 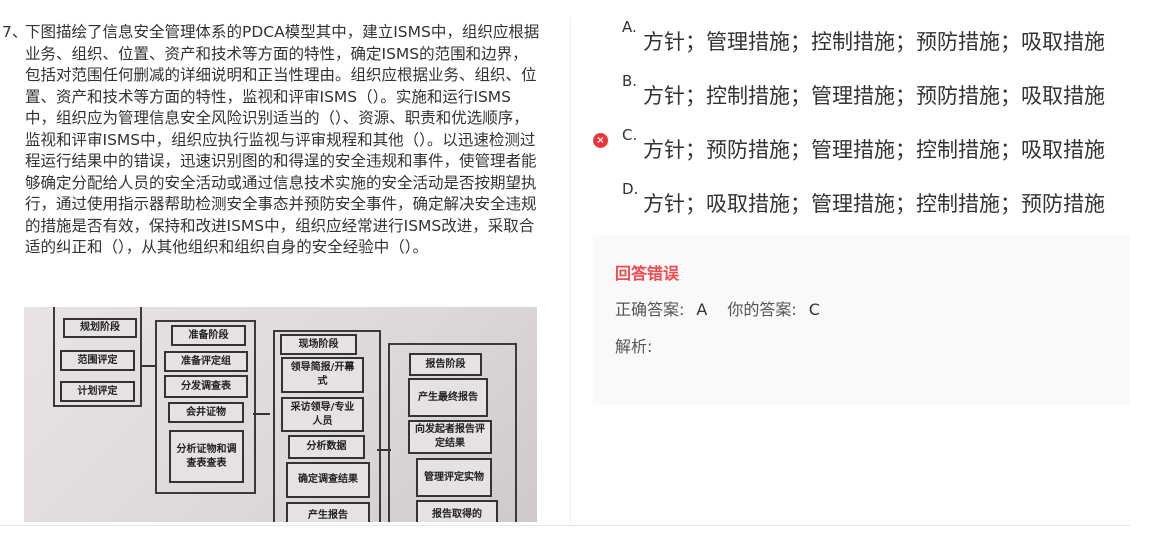 What do you see at coordinates (97, 360) in the screenshot?
I see `diagram-box: 范围评定` at bounding box center [97, 360].